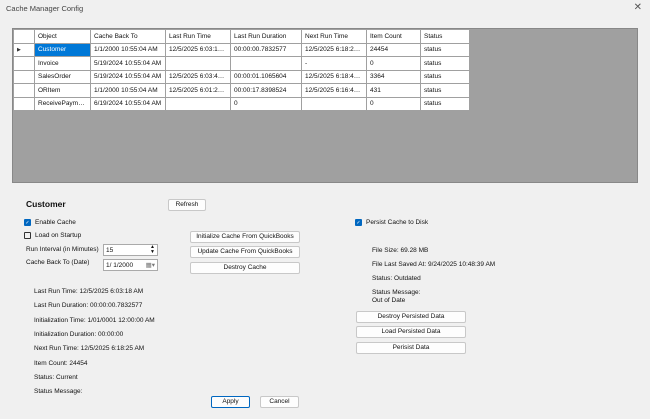 The width and height of the screenshot is (650, 419). What do you see at coordinates (62, 103) in the screenshot?
I see `table-cell: ReceivePayment` at bounding box center [62, 103].